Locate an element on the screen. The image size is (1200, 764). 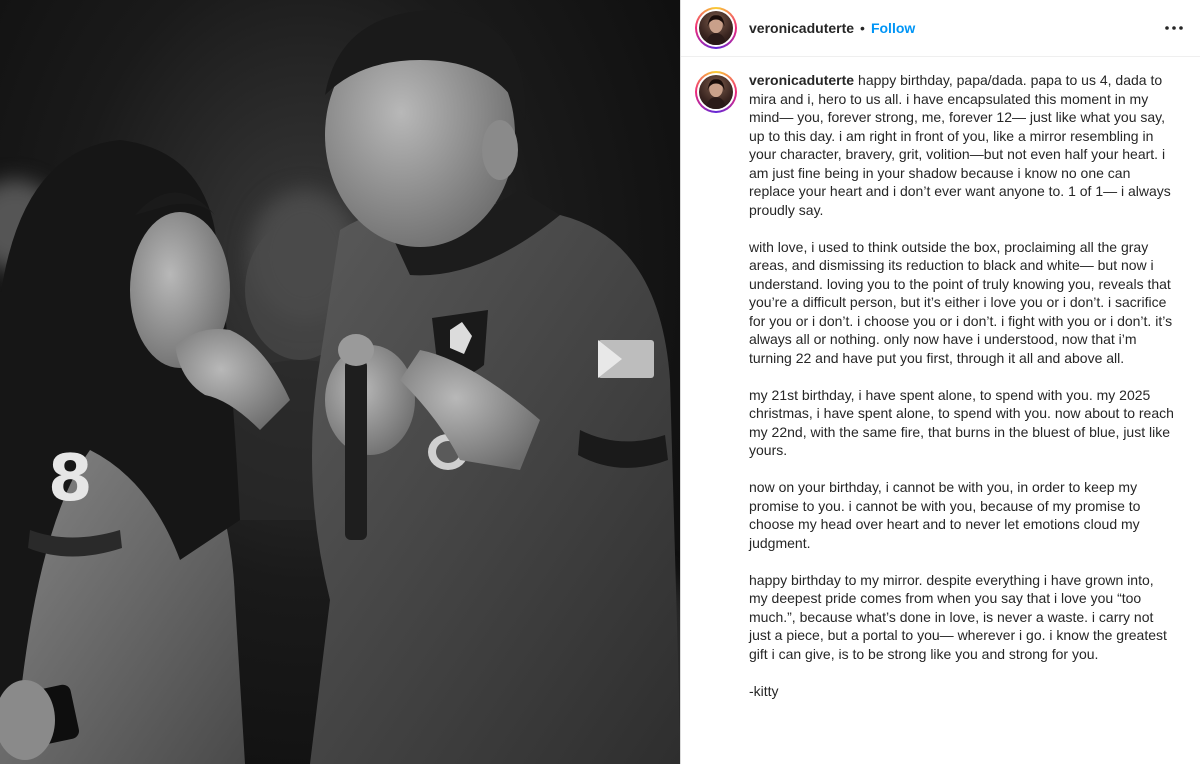
caption-signature: -kitty is located at coordinates (764, 690).